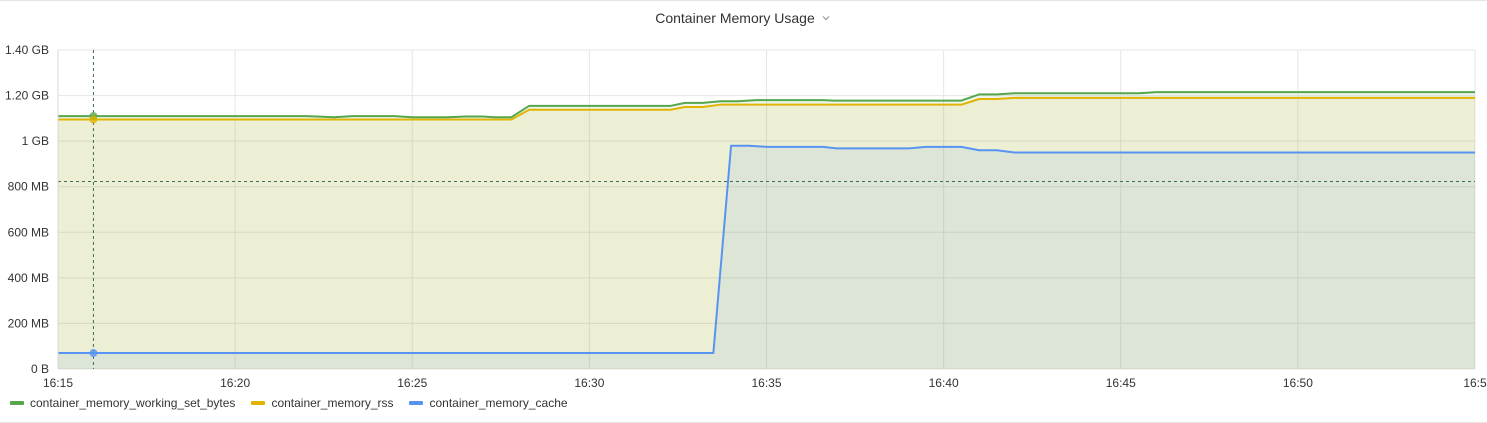 Image resolution: width=1487 pixels, height=423 pixels. What do you see at coordinates (58, 383) in the screenshot?
I see `x-tick-label: 16:15` at bounding box center [58, 383].